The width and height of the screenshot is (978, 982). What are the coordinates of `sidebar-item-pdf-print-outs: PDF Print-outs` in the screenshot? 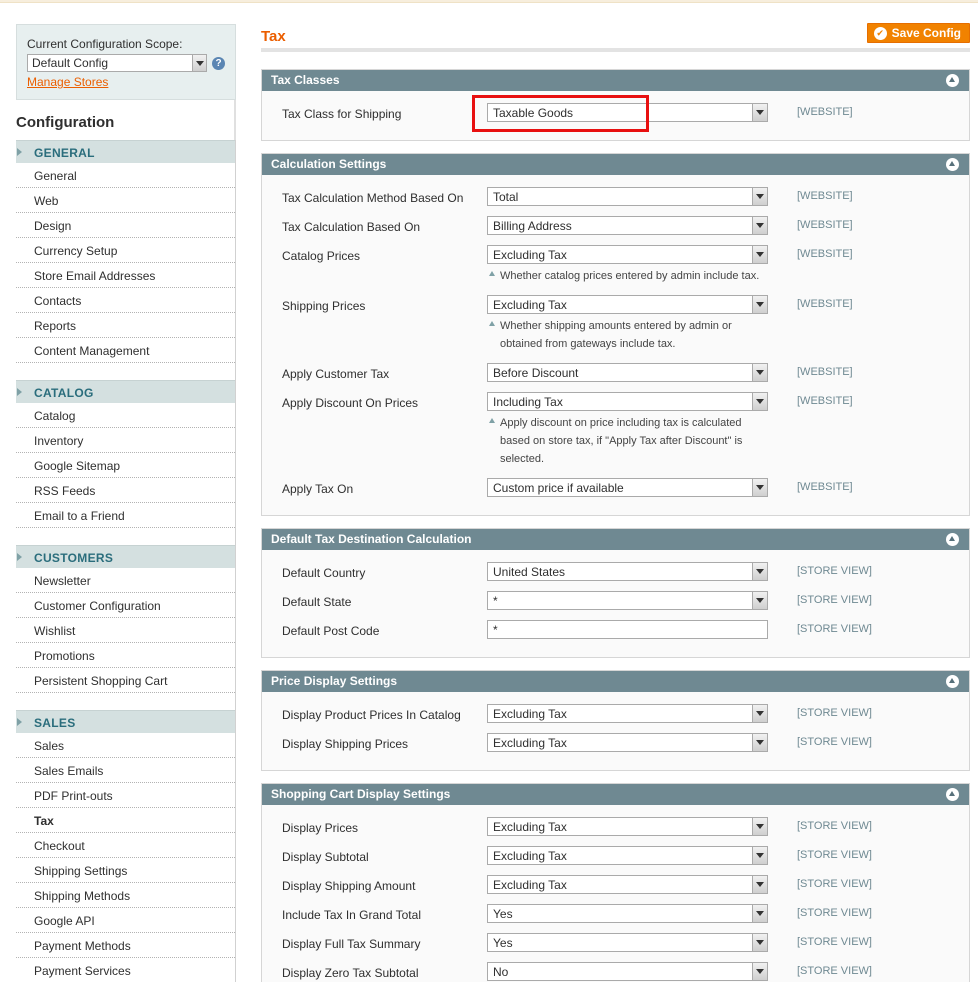 It's located at (125, 795).